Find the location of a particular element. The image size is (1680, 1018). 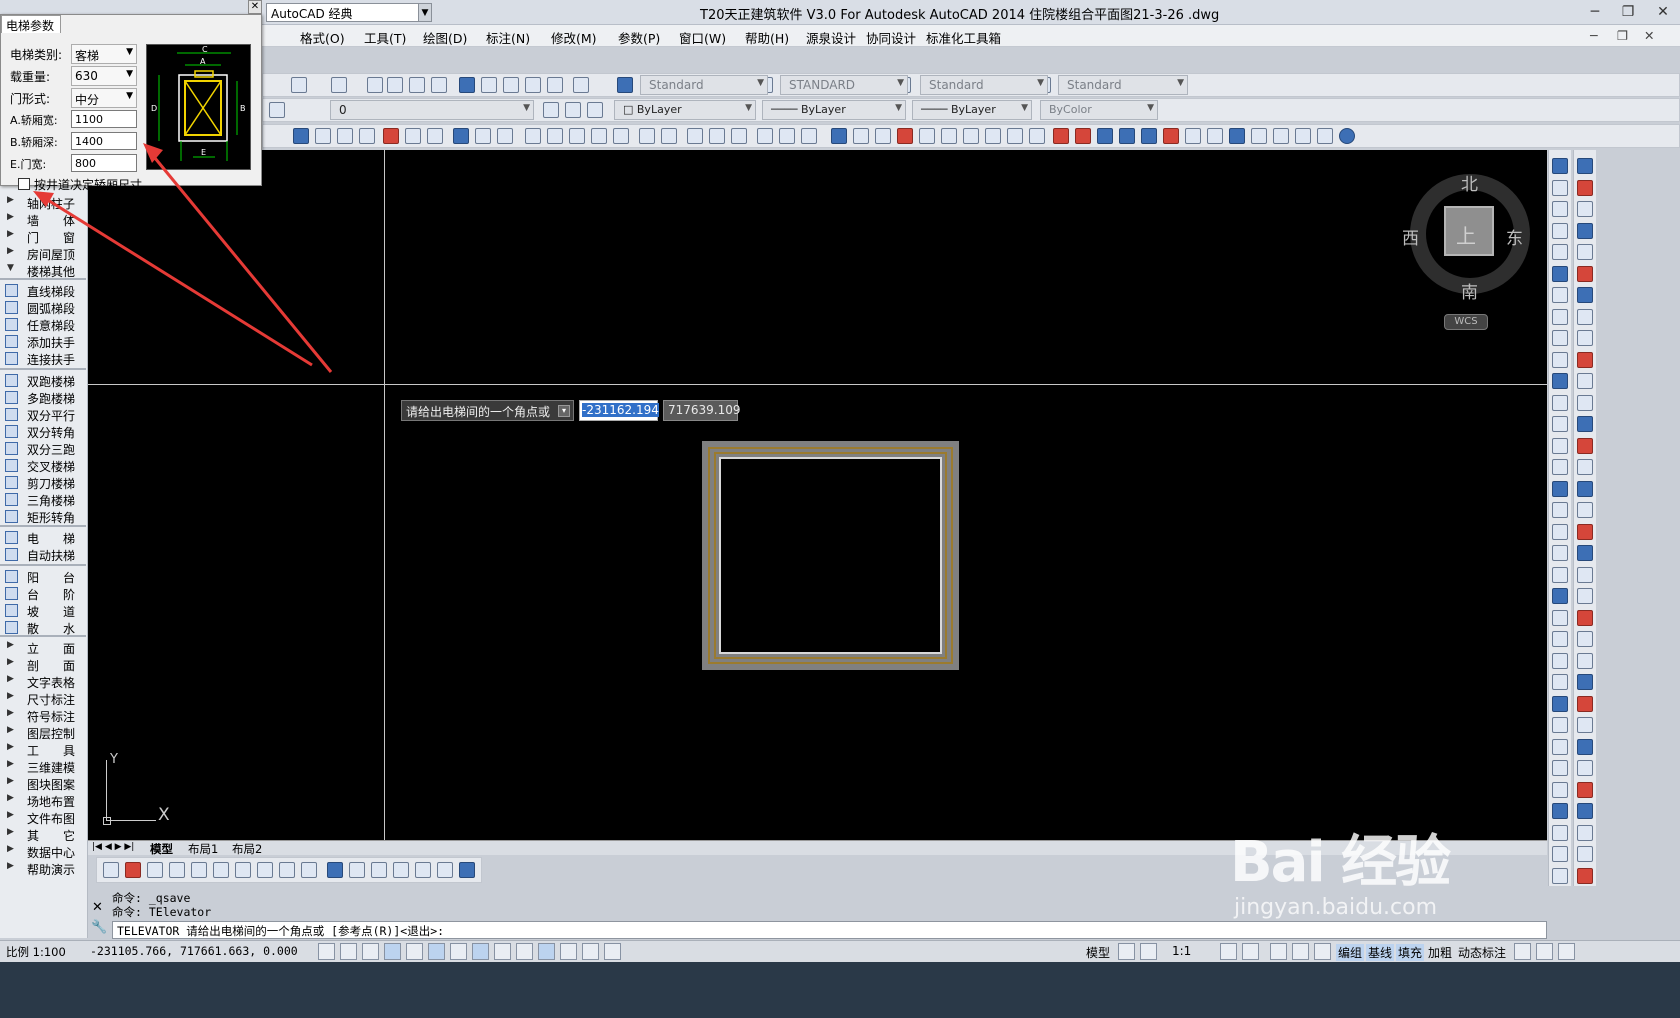

tool-stretch-icon is located at coordinates (717, 136).